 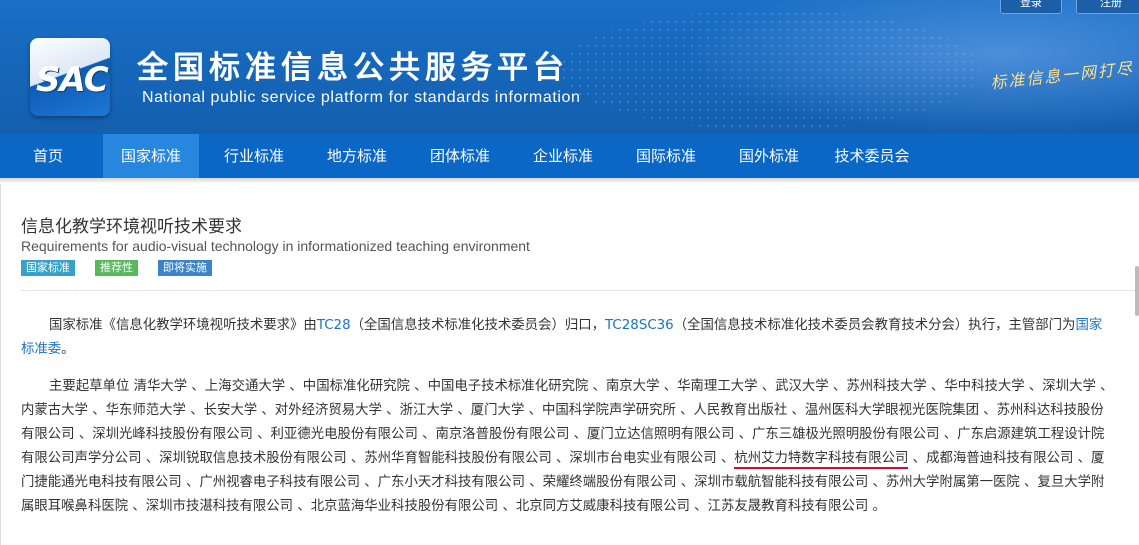 I want to click on nav-item-international-standards: 国际标准, so click(x=666, y=156).